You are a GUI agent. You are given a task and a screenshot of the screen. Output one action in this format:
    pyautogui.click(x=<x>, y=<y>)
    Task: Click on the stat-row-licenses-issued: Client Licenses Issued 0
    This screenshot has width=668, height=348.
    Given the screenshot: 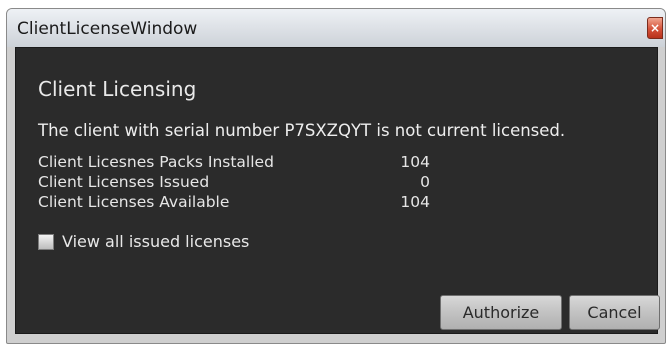 What is the action you would take?
    pyautogui.click(x=248, y=183)
    